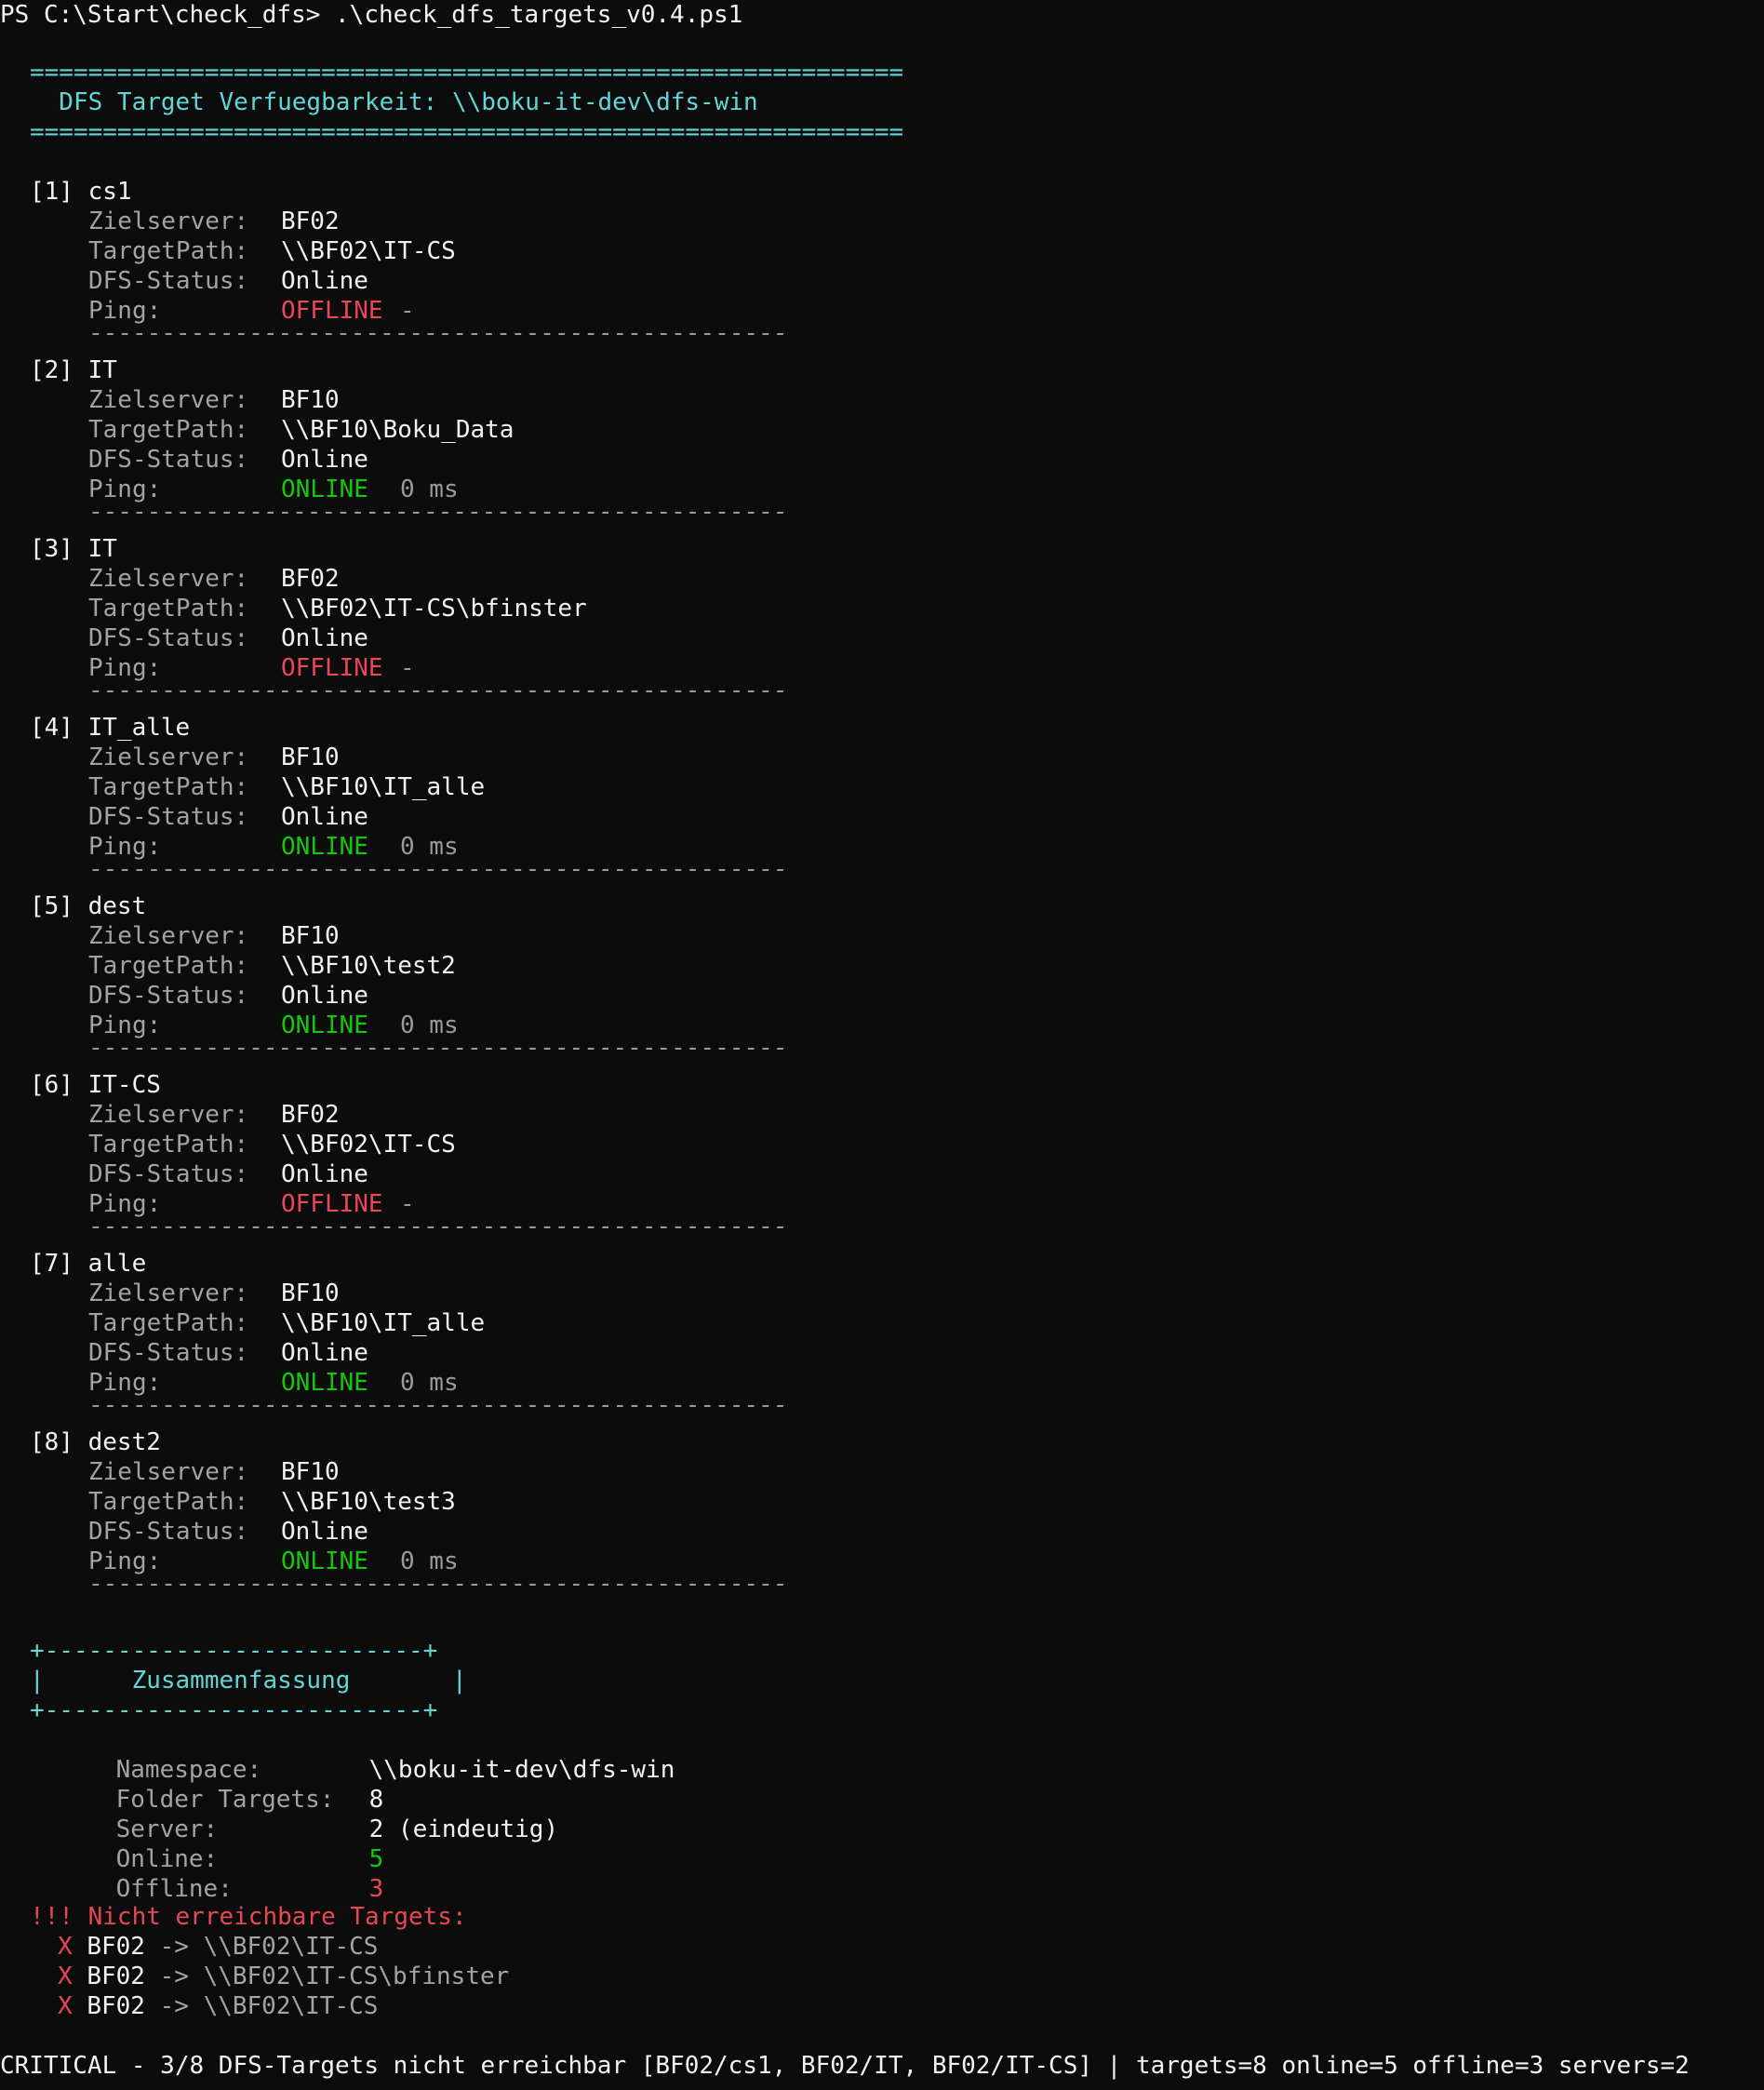 The height and width of the screenshot is (2090, 1764). Describe the element at coordinates (228, 1502) in the screenshot. I see `target-path-row: TargetPath: \\BF10\test3` at that location.